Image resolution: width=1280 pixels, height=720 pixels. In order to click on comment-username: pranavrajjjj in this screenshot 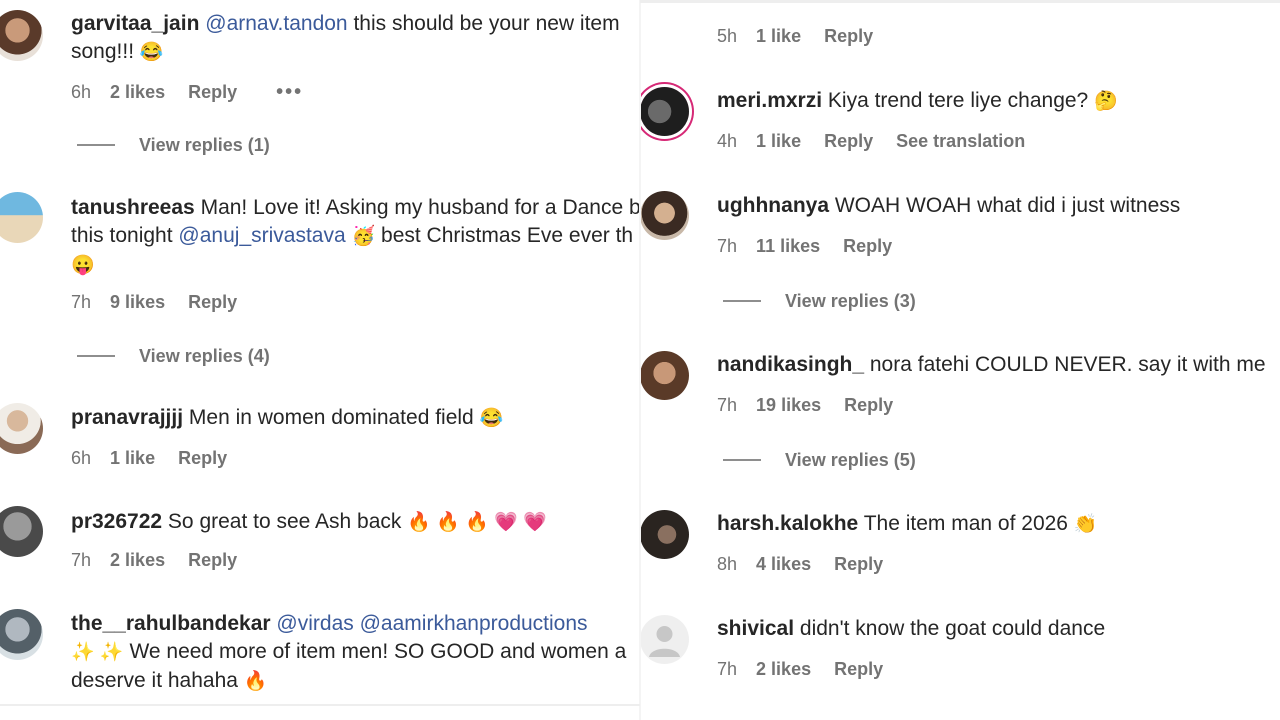, I will do `click(127, 417)`.